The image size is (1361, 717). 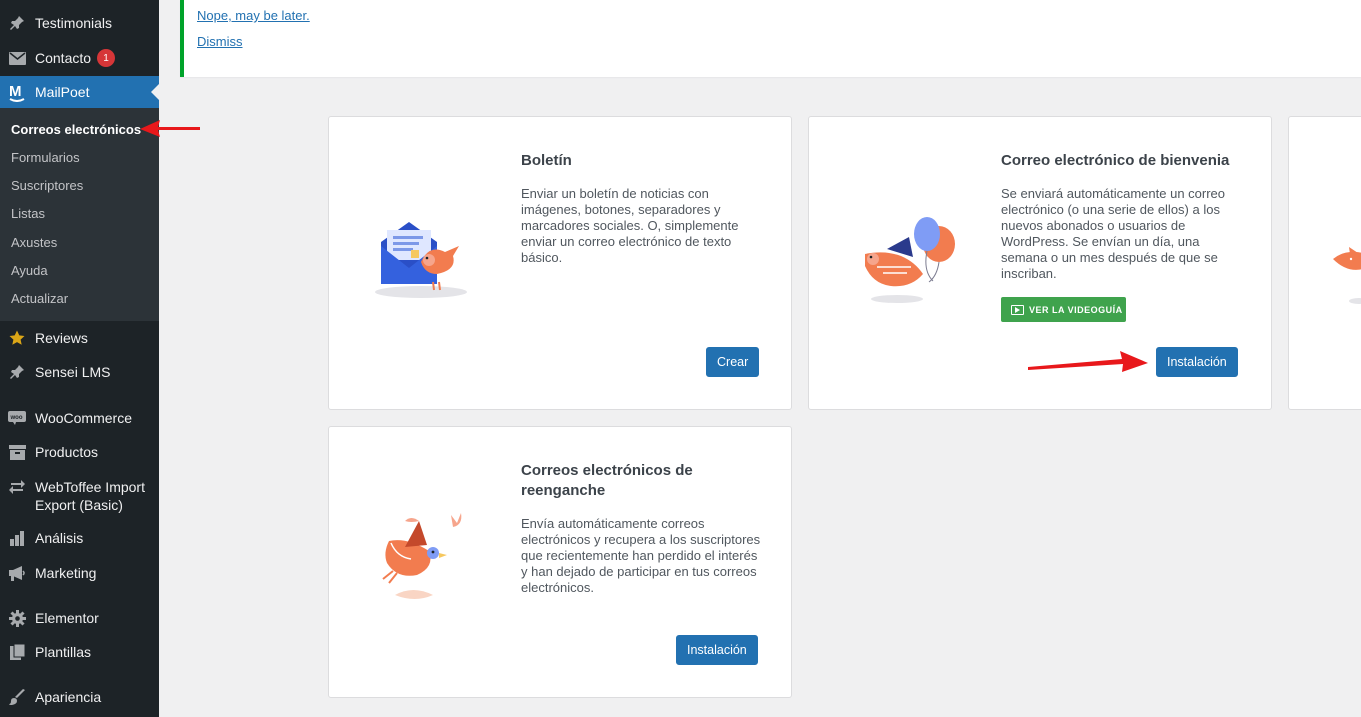 What do you see at coordinates (1076, 309) in the screenshot?
I see `video-guide-label: VER LA VIDEOGUÍA` at bounding box center [1076, 309].